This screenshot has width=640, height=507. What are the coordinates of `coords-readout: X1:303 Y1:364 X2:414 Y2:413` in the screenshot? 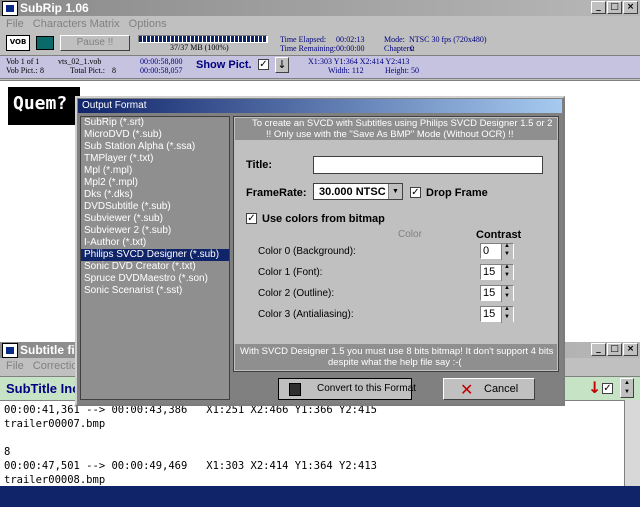 It's located at (359, 61).